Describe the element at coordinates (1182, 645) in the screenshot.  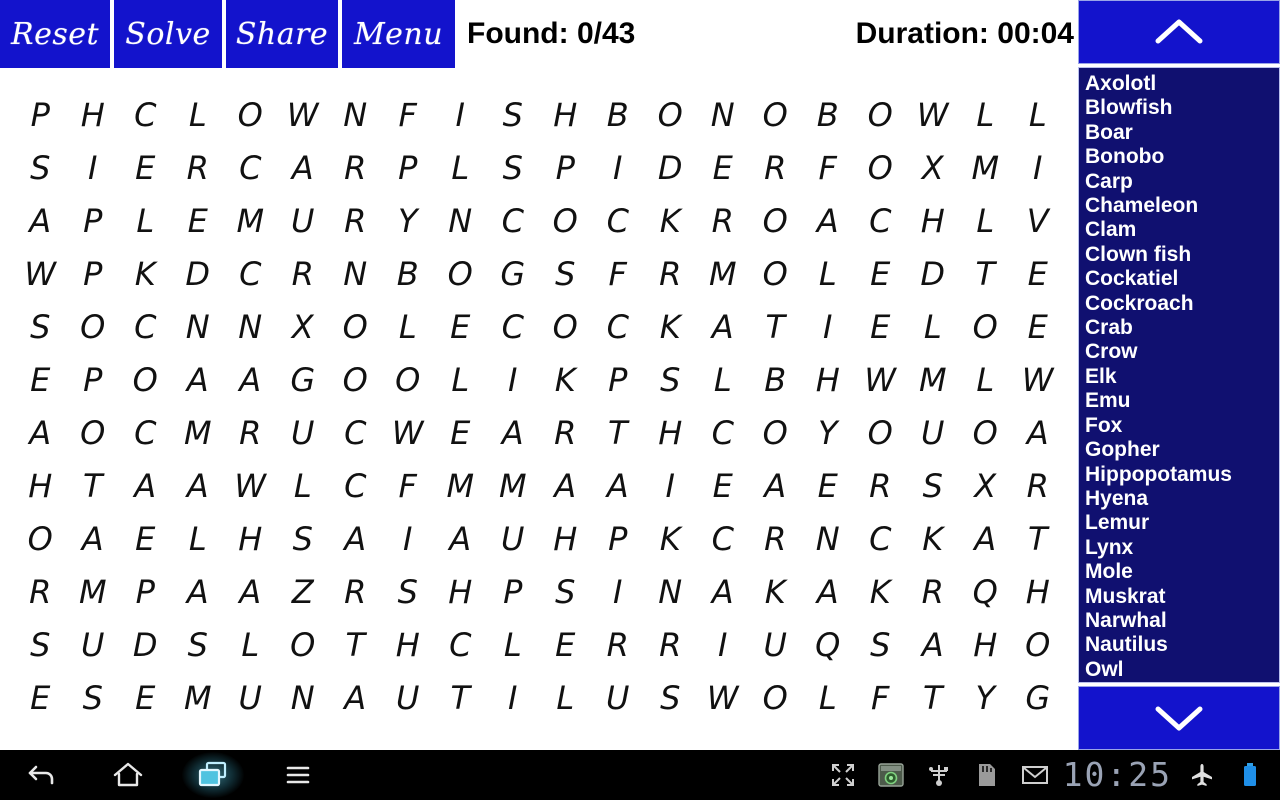
I see `word-list-item: Nautilus` at that location.